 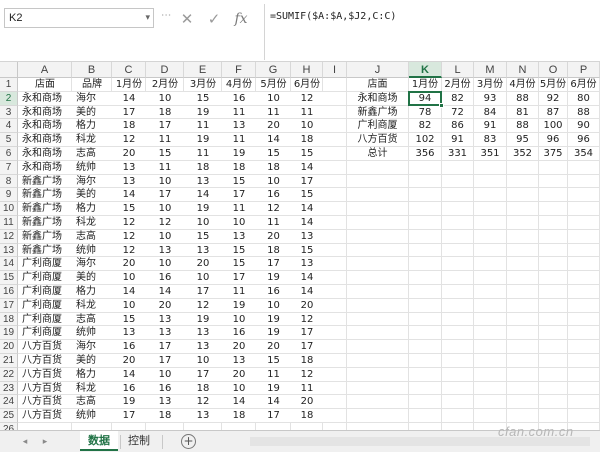 What do you see at coordinates (273, 85) in the screenshot?
I see `table-header-cell: 5月份` at bounding box center [273, 85].